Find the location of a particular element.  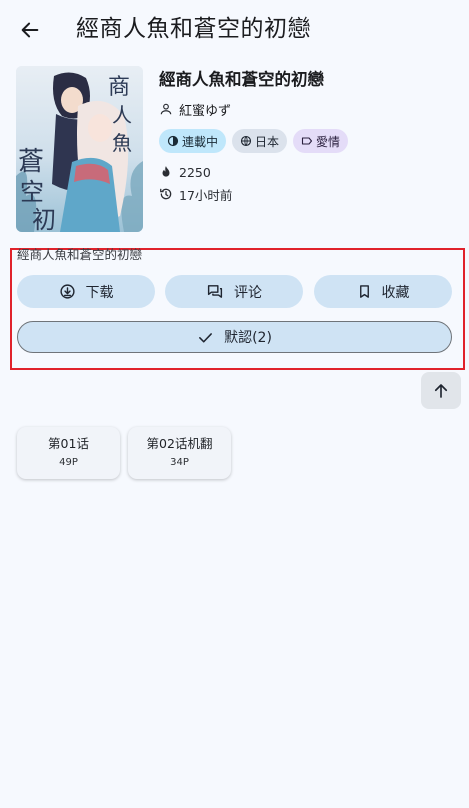

tag-genre-label: 愛情 is located at coordinates (328, 141).